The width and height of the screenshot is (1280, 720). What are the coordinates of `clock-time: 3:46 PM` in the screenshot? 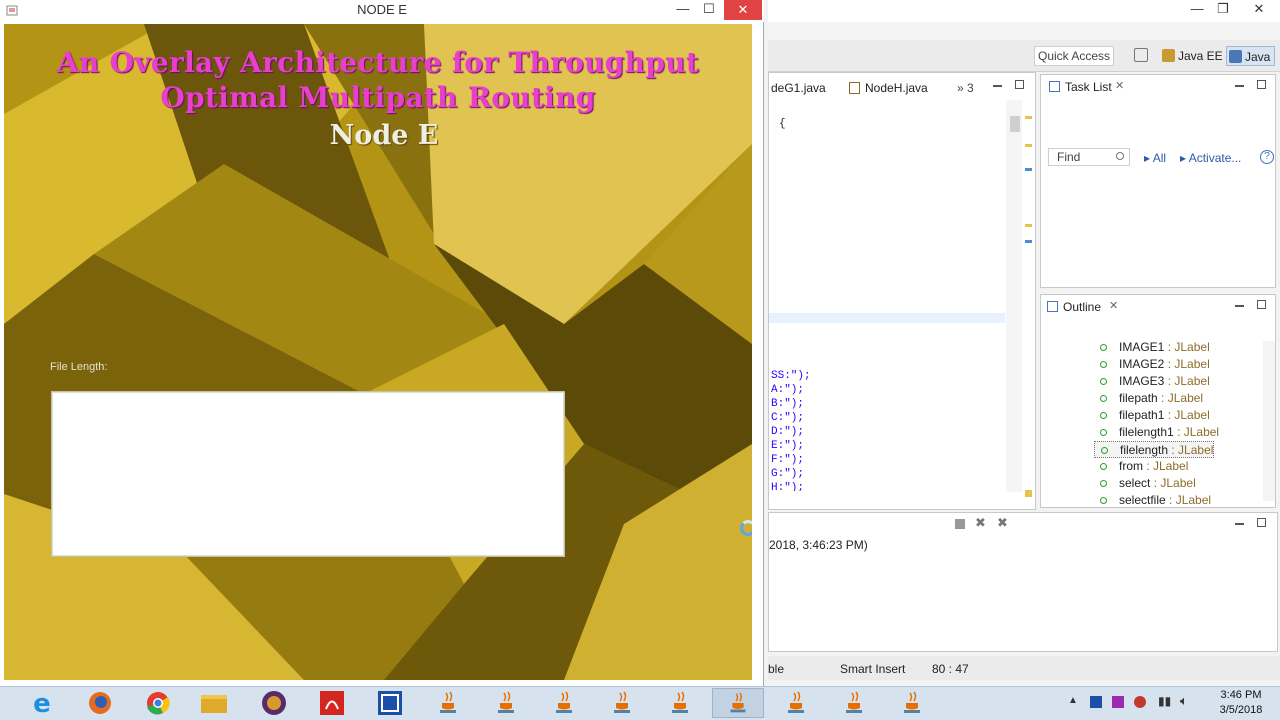 It's located at (1241, 695).